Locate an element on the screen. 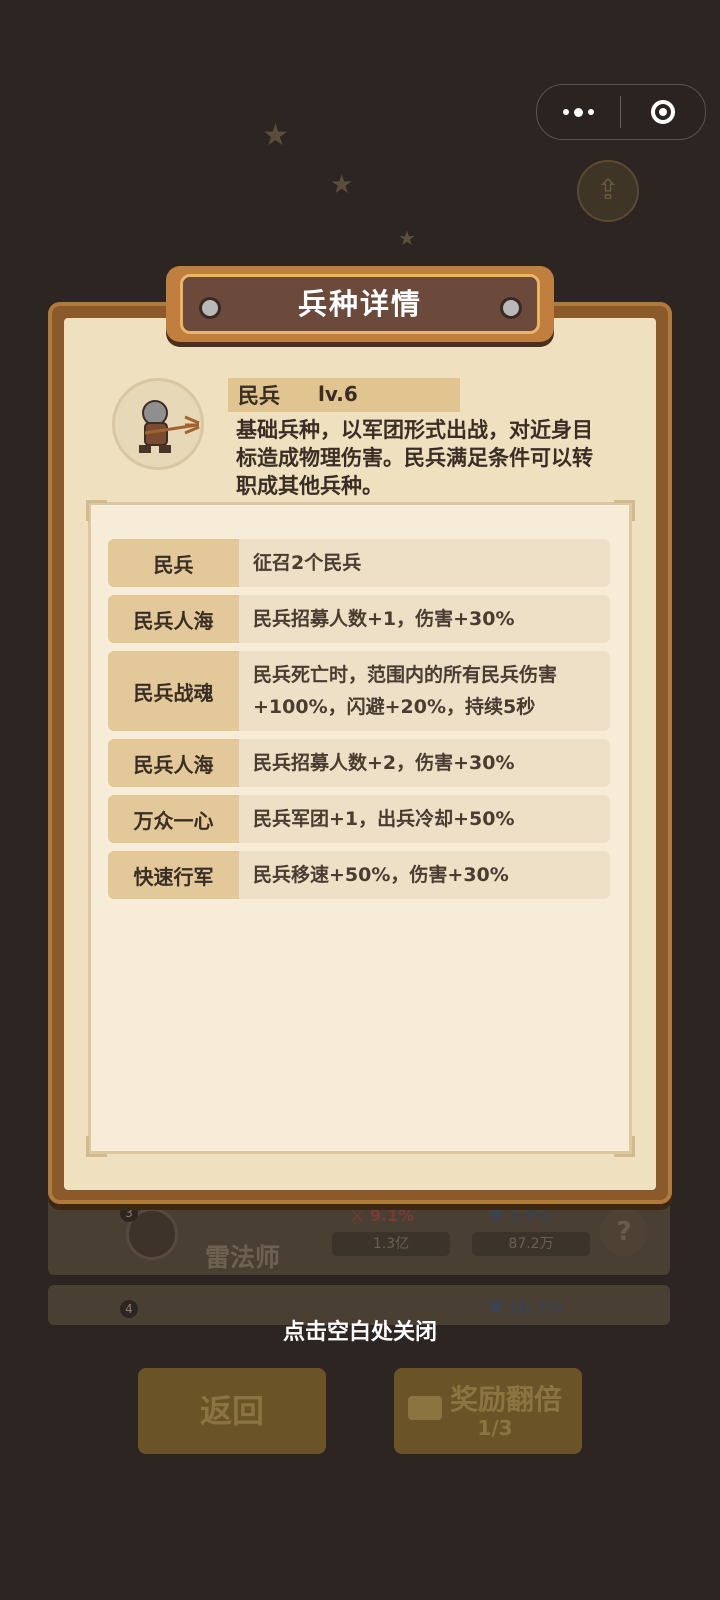 This screenshot has width=720, height=1600. modal-title: 兵种详情 is located at coordinates (359, 304).